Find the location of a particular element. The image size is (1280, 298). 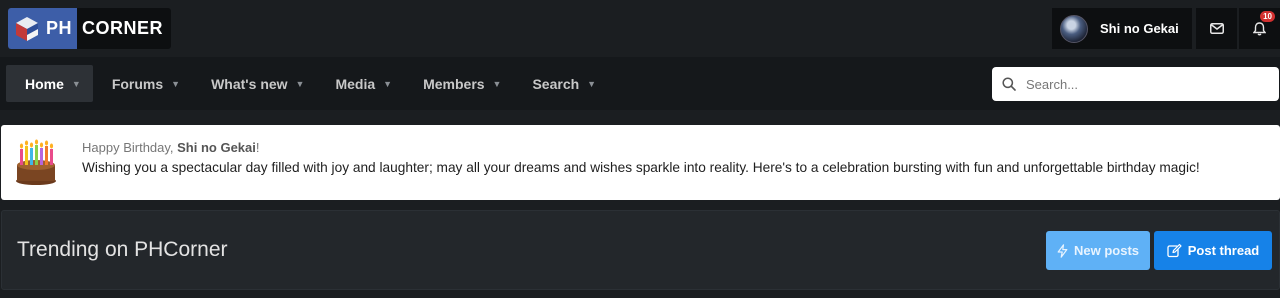

tab-label: Media is located at coordinates (355, 83).